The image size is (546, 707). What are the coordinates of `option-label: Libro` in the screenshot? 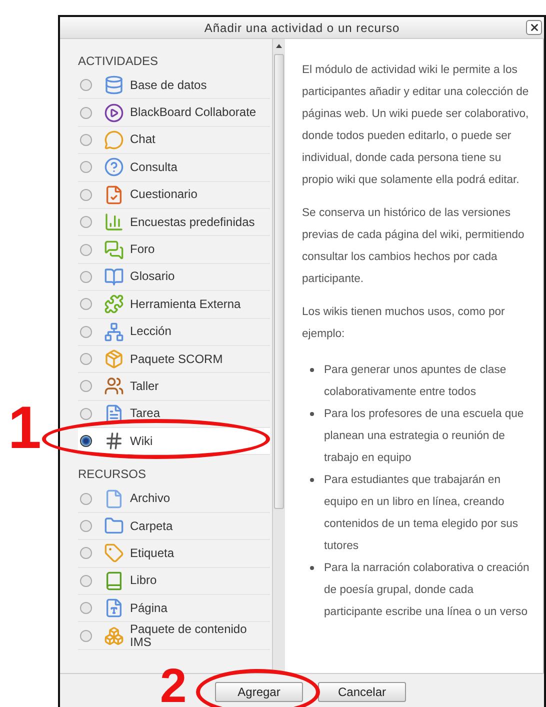 It's located at (143, 581).